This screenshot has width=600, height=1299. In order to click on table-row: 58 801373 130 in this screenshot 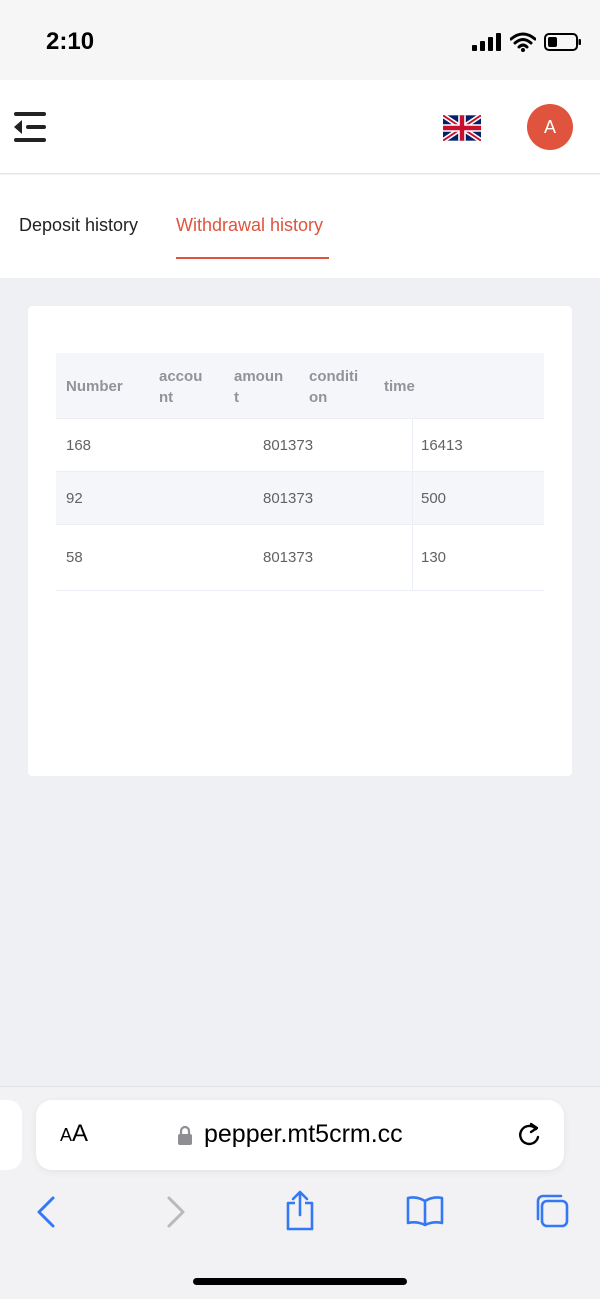, I will do `click(300, 558)`.